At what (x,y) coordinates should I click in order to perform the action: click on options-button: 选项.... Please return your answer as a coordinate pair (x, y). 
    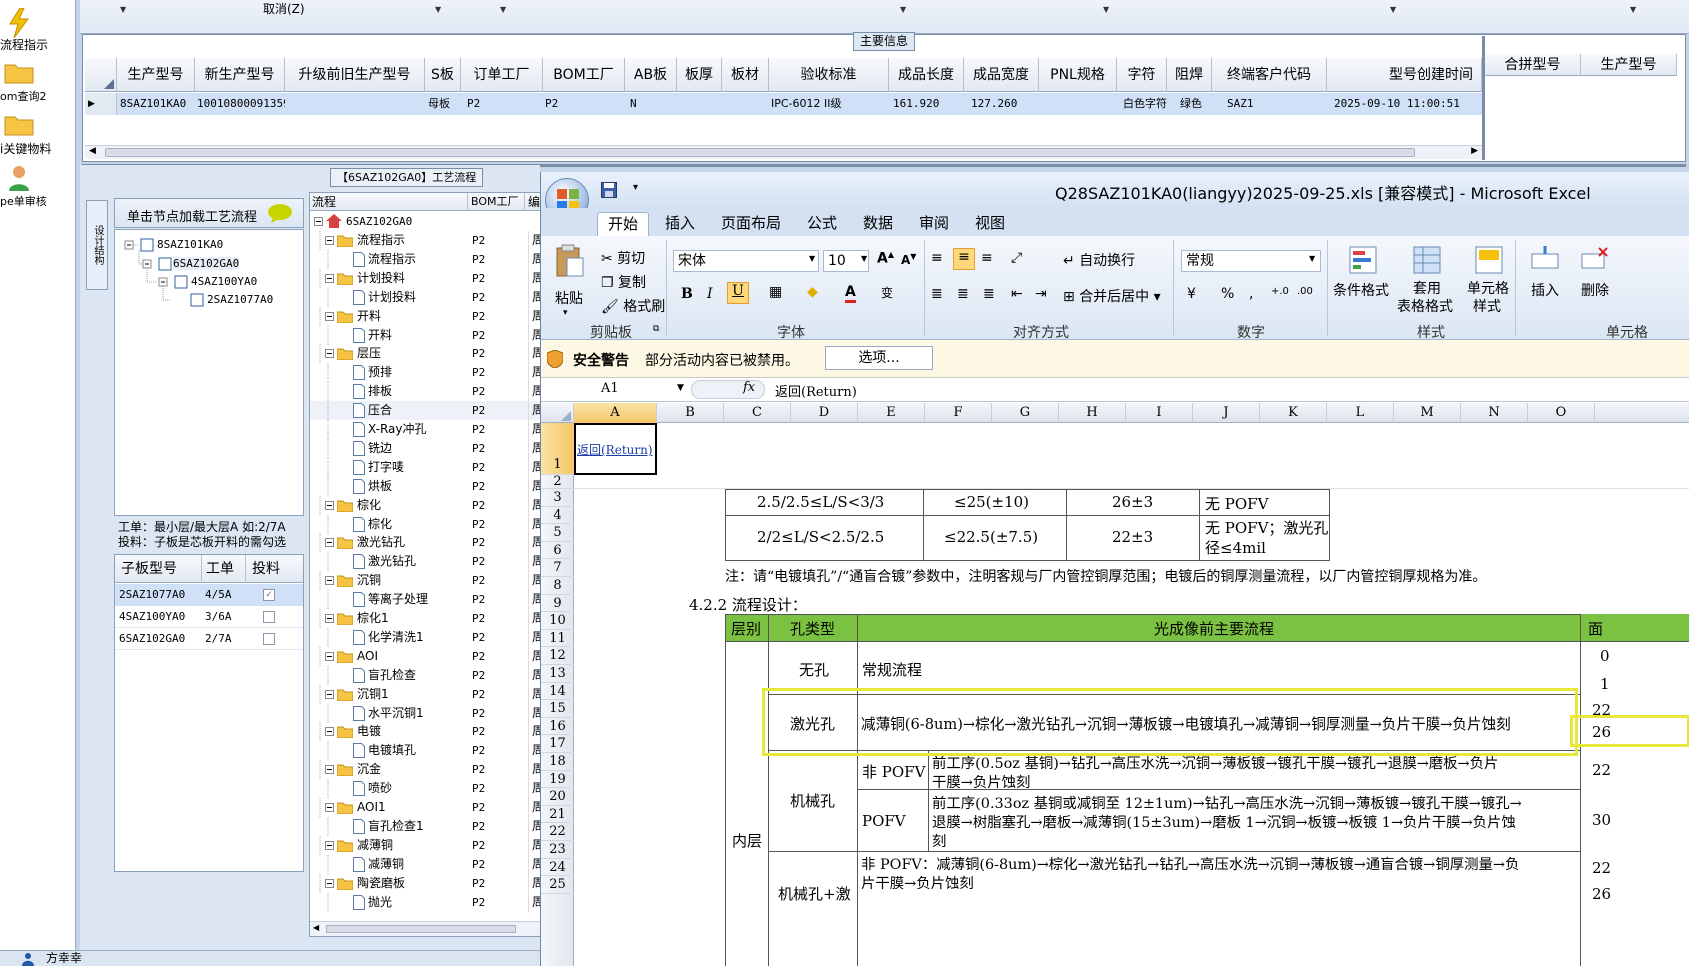
    Looking at the image, I should click on (879, 358).